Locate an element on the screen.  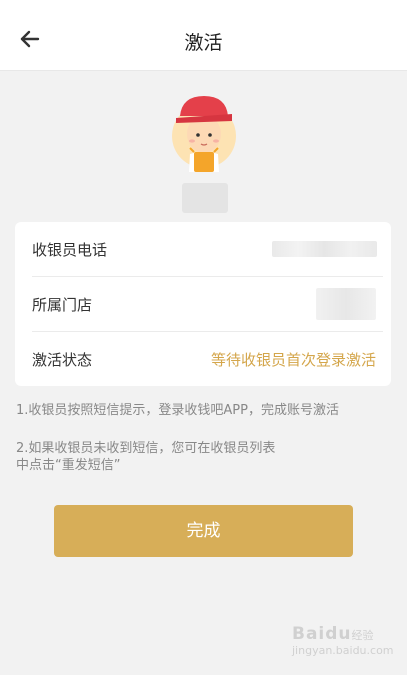
activation-status-row: 激活状态 等待收银员首次登录激活 is located at coordinates (203, 359).